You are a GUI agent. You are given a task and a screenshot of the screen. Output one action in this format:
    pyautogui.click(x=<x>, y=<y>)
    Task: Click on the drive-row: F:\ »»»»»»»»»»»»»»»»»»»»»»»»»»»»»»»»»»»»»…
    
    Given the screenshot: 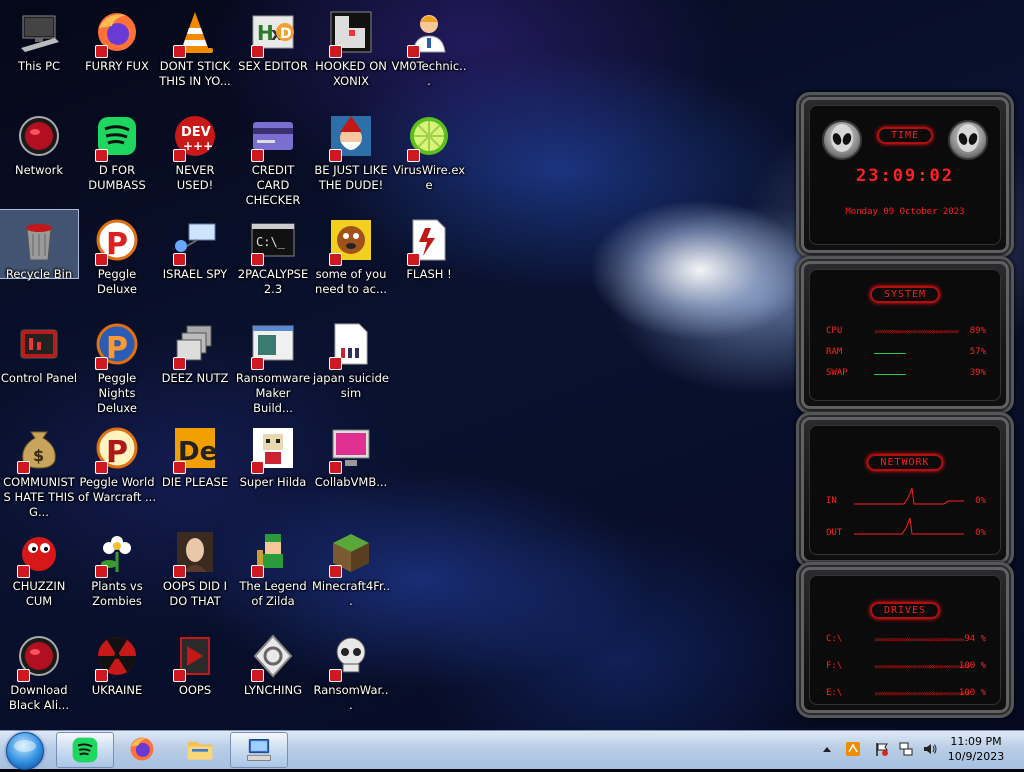 What is the action you would take?
    pyautogui.click(x=906, y=668)
    